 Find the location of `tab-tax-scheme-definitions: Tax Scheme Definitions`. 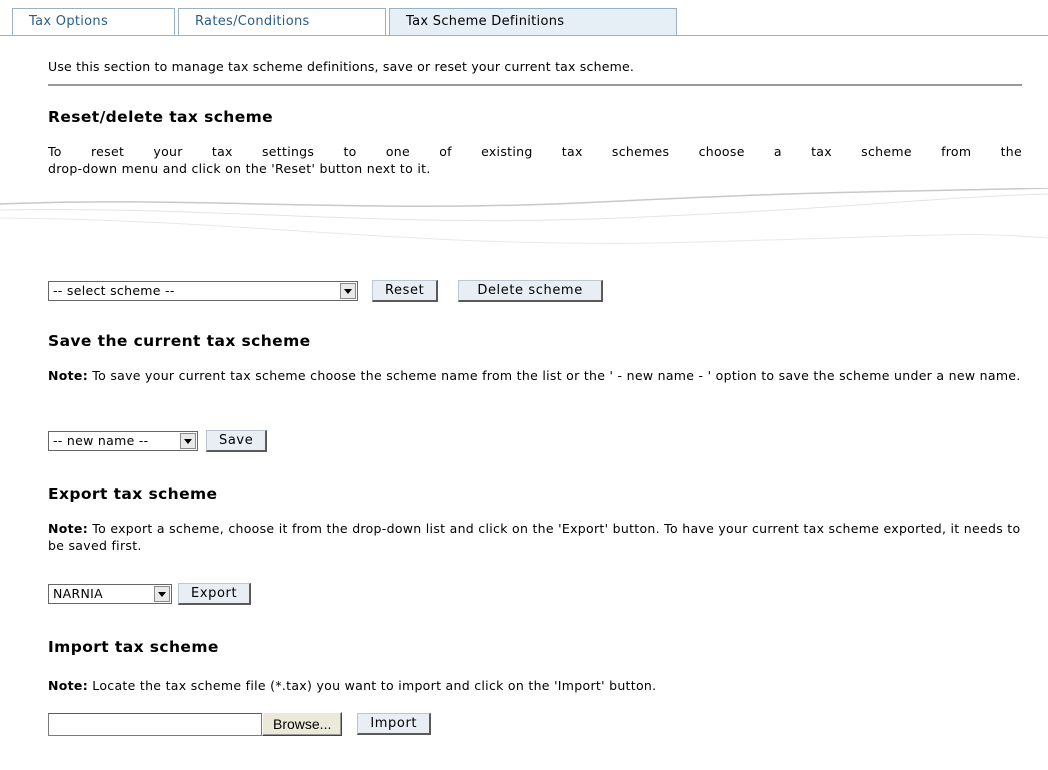

tab-tax-scheme-definitions: Tax Scheme Definitions is located at coordinates (533, 22).